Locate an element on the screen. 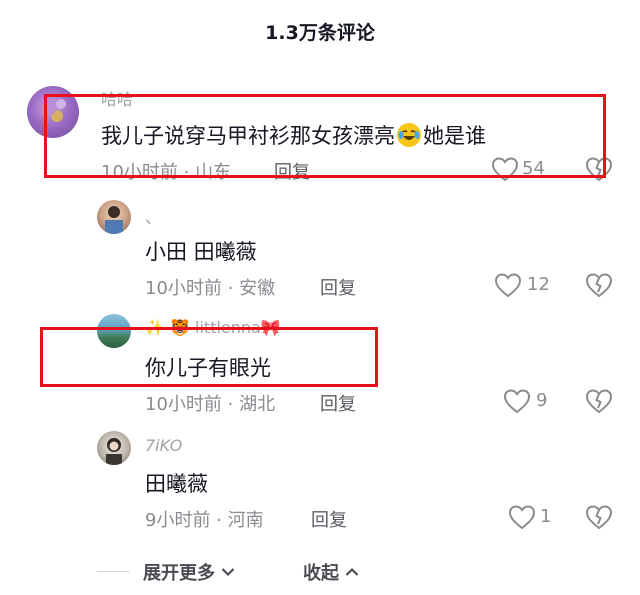 The height and width of the screenshot is (595, 640). collapse-label: 收起 is located at coordinates (321, 573).